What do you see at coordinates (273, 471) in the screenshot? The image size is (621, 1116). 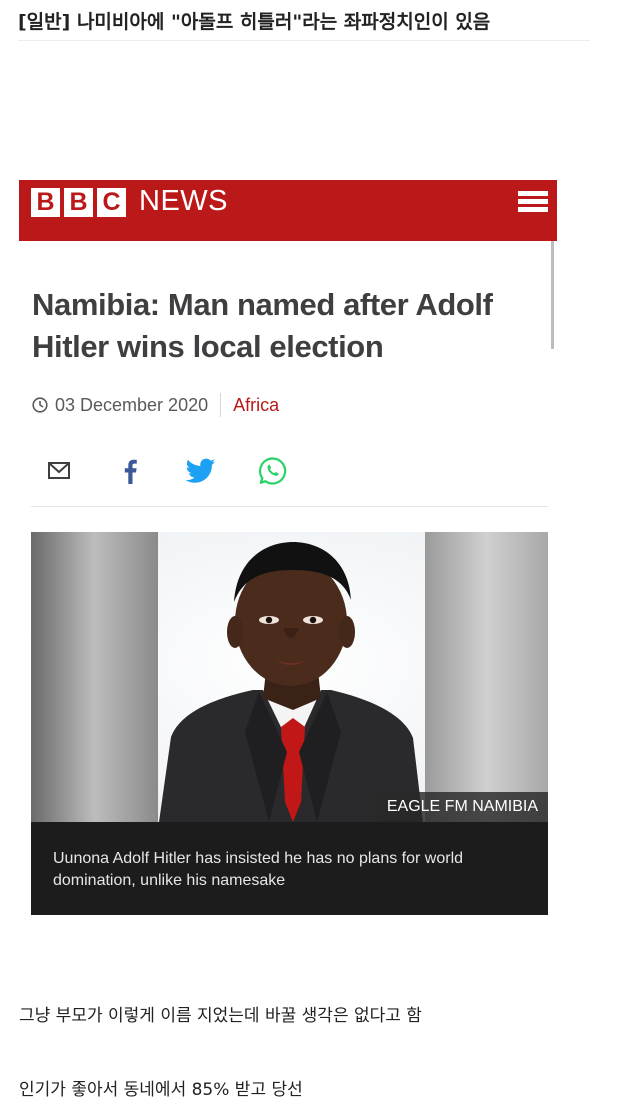 I see `whatsapp-icon` at bounding box center [273, 471].